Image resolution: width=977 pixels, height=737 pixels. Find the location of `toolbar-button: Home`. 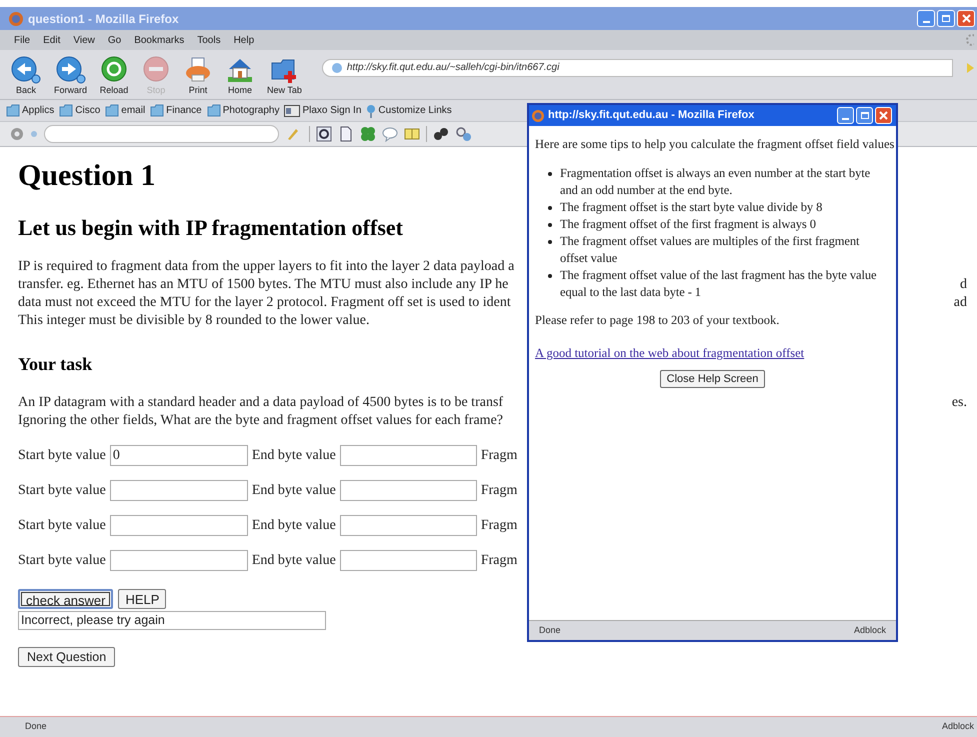

toolbar-button: Home is located at coordinates (240, 74).